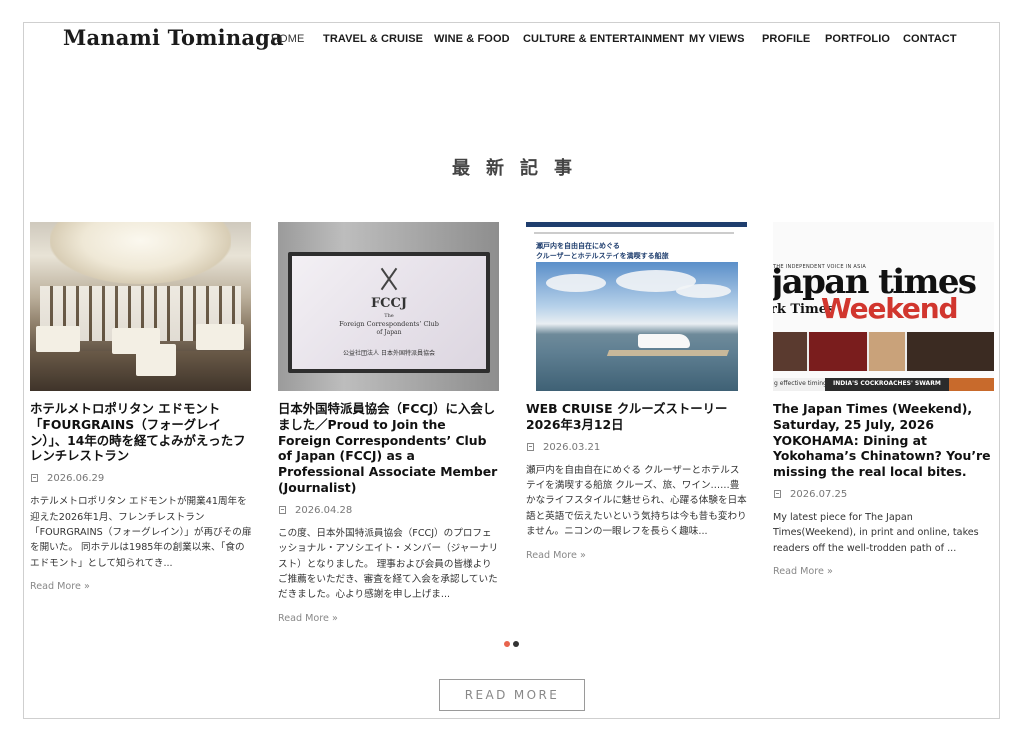  I want to click on post-date: 2026.07.25, so click(884, 495).